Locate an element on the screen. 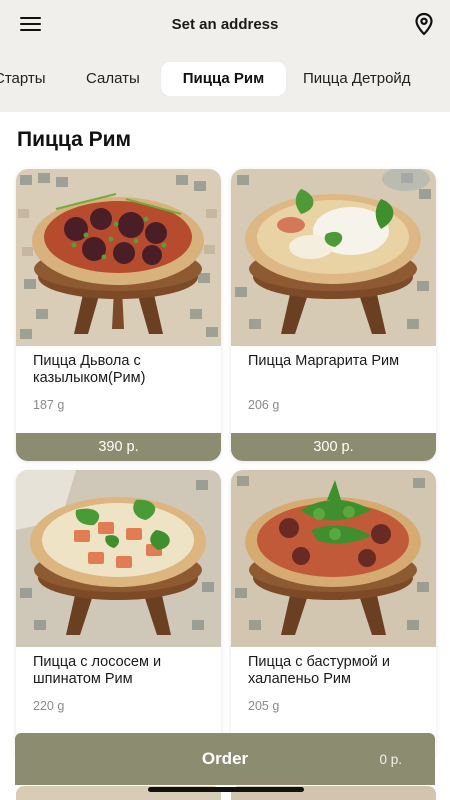 The image size is (450, 800). product-name: Пицца Маргарита Рим is located at coordinates (324, 361).